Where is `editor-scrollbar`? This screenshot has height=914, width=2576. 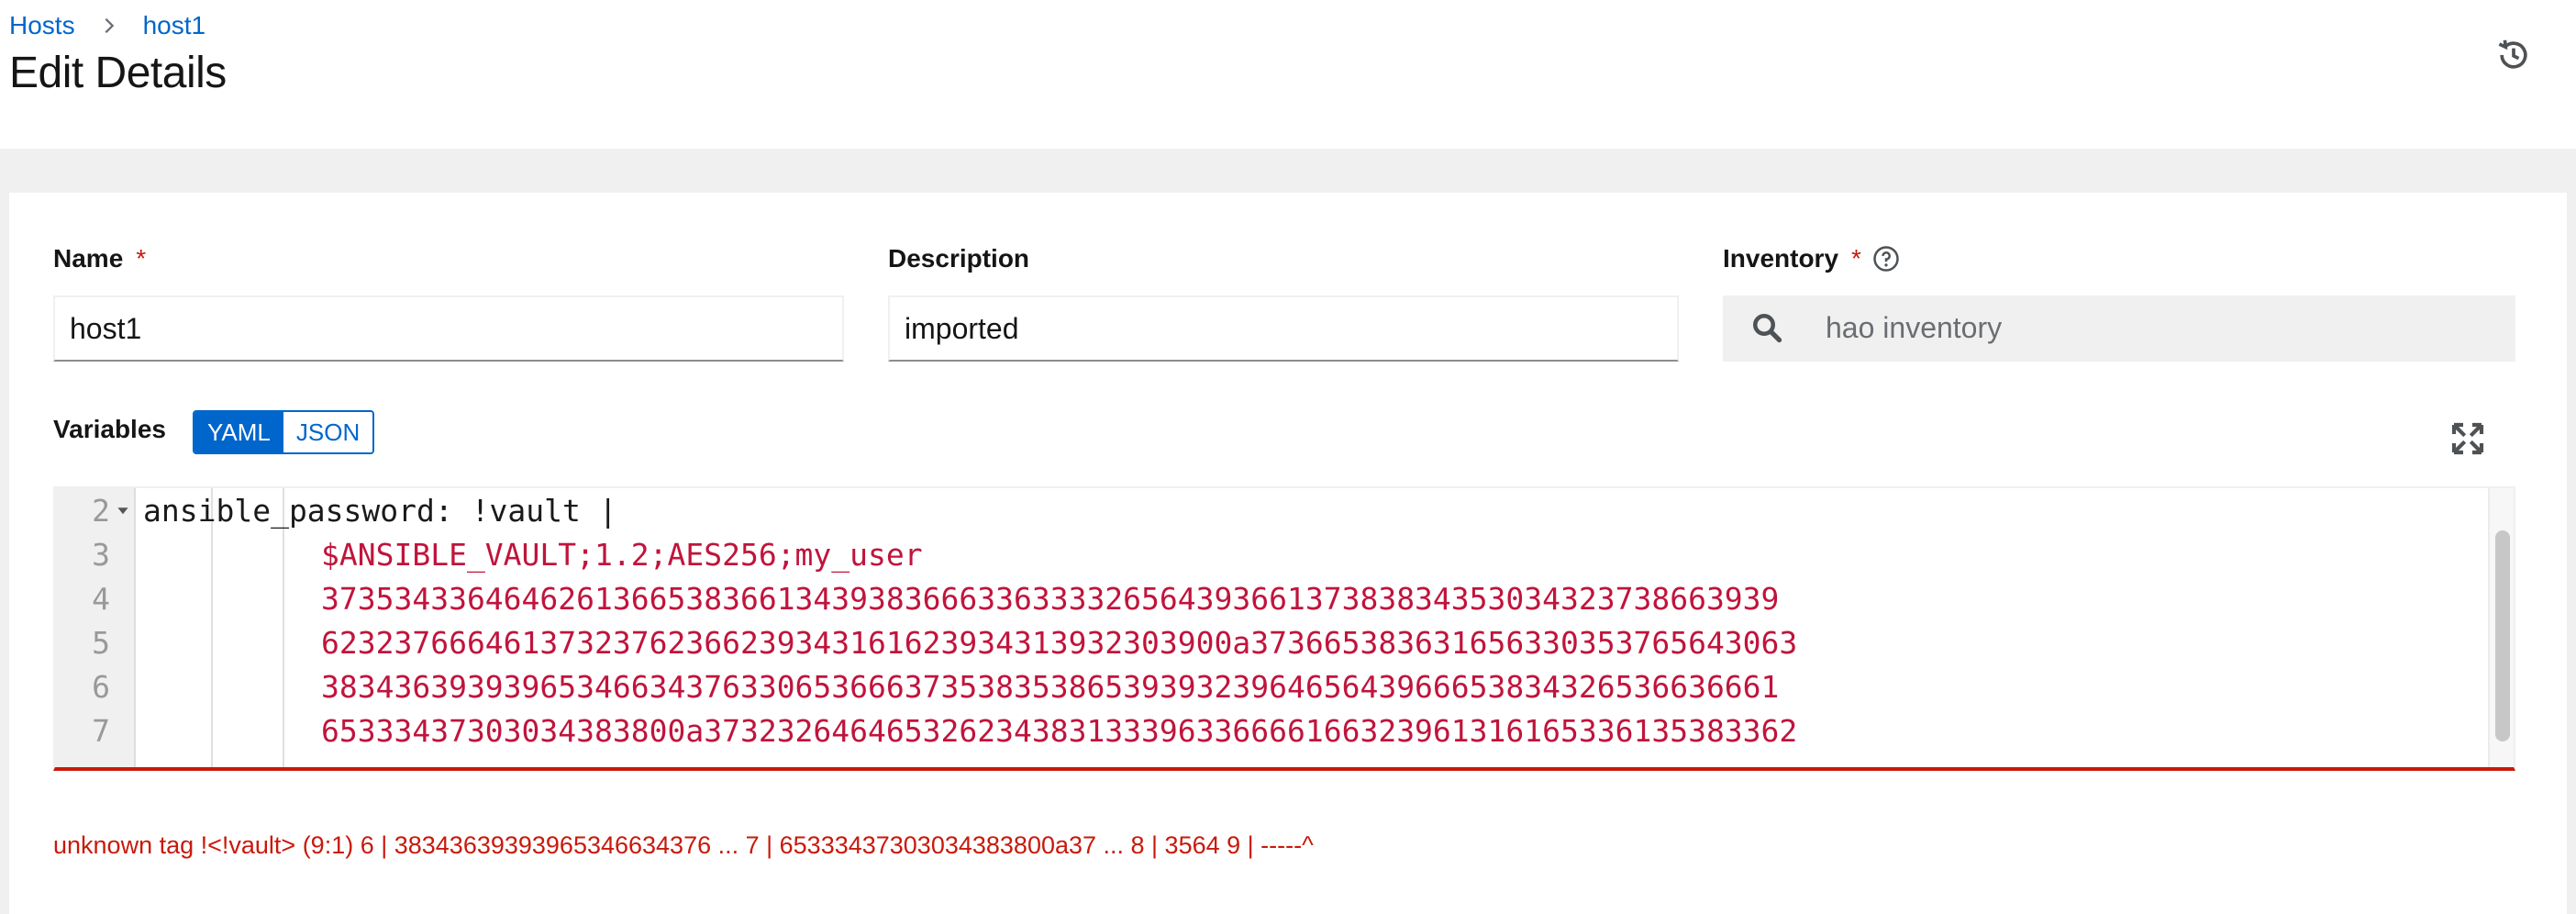
editor-scrollbar is located at coordinates (2501, 627).